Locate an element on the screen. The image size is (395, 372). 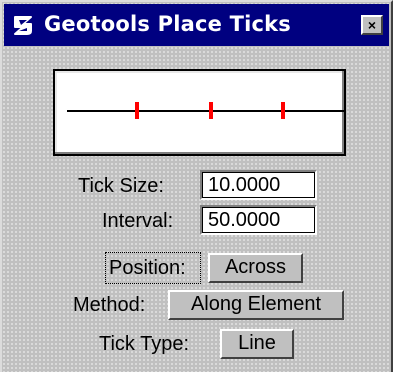
tick-type-label: Tick Type: is located at coordinates (144, 344).